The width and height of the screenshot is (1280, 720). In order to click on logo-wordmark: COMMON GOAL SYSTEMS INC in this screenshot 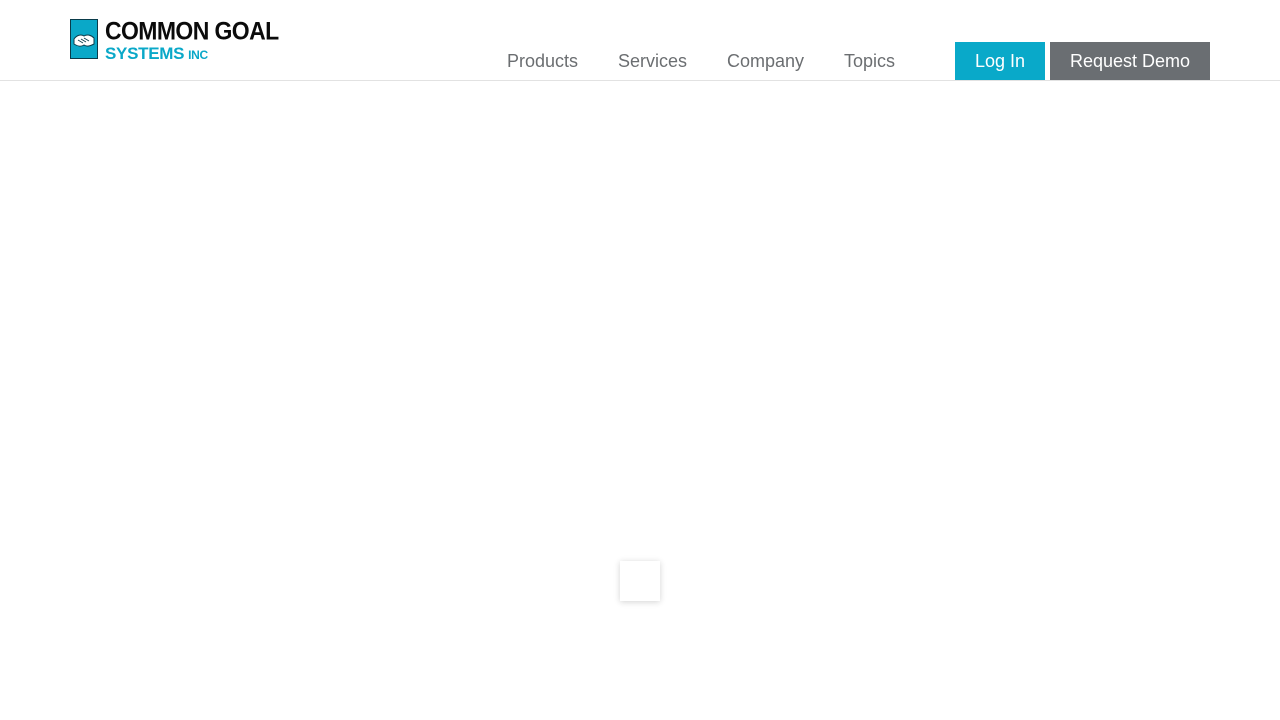, I will do `click(192, 39)`.